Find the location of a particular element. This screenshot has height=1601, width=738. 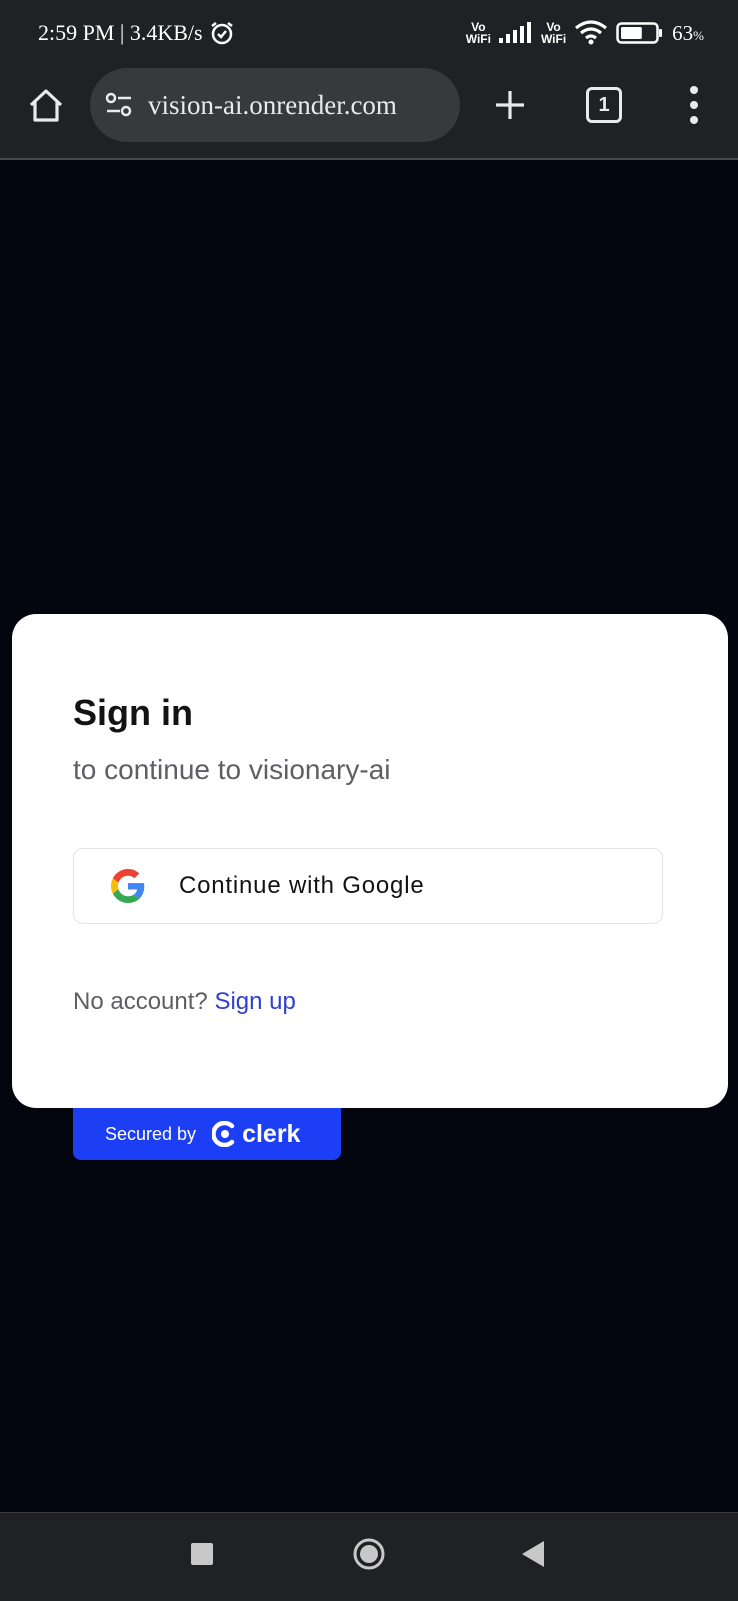

continue-with-google-button: Continue with Google is located at coordinates (368, 886).